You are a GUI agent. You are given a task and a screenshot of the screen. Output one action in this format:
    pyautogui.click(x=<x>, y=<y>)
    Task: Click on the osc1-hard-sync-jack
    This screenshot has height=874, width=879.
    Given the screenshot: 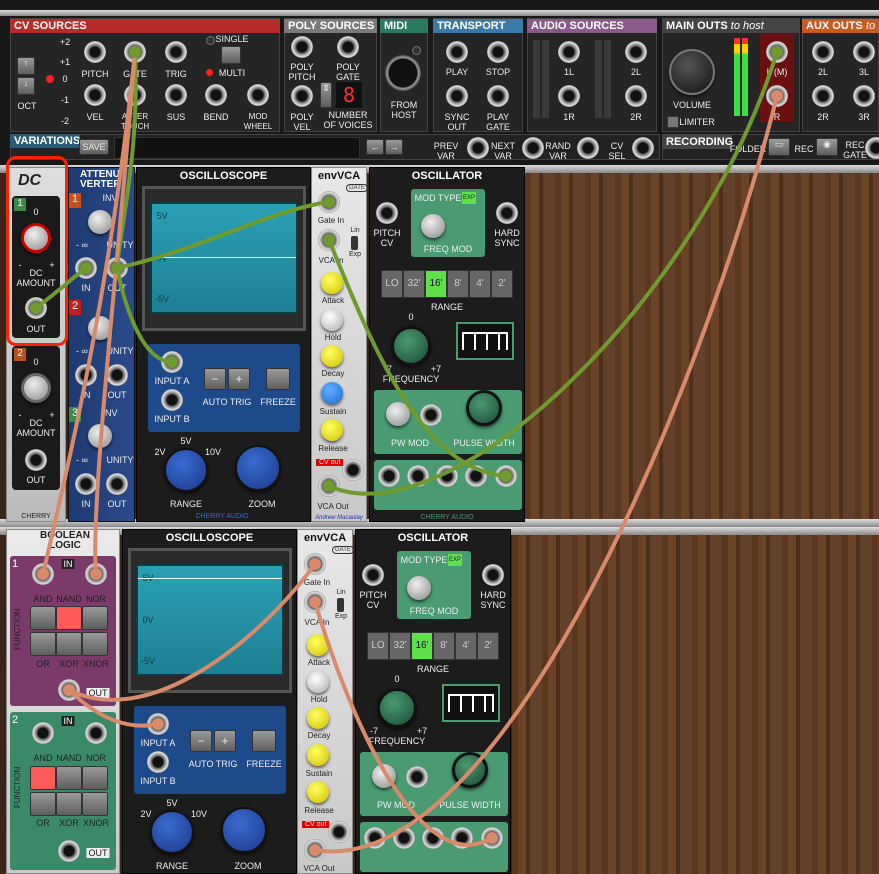 What is the action you would take?
    pyautogui.click(x=507, y=213)
    